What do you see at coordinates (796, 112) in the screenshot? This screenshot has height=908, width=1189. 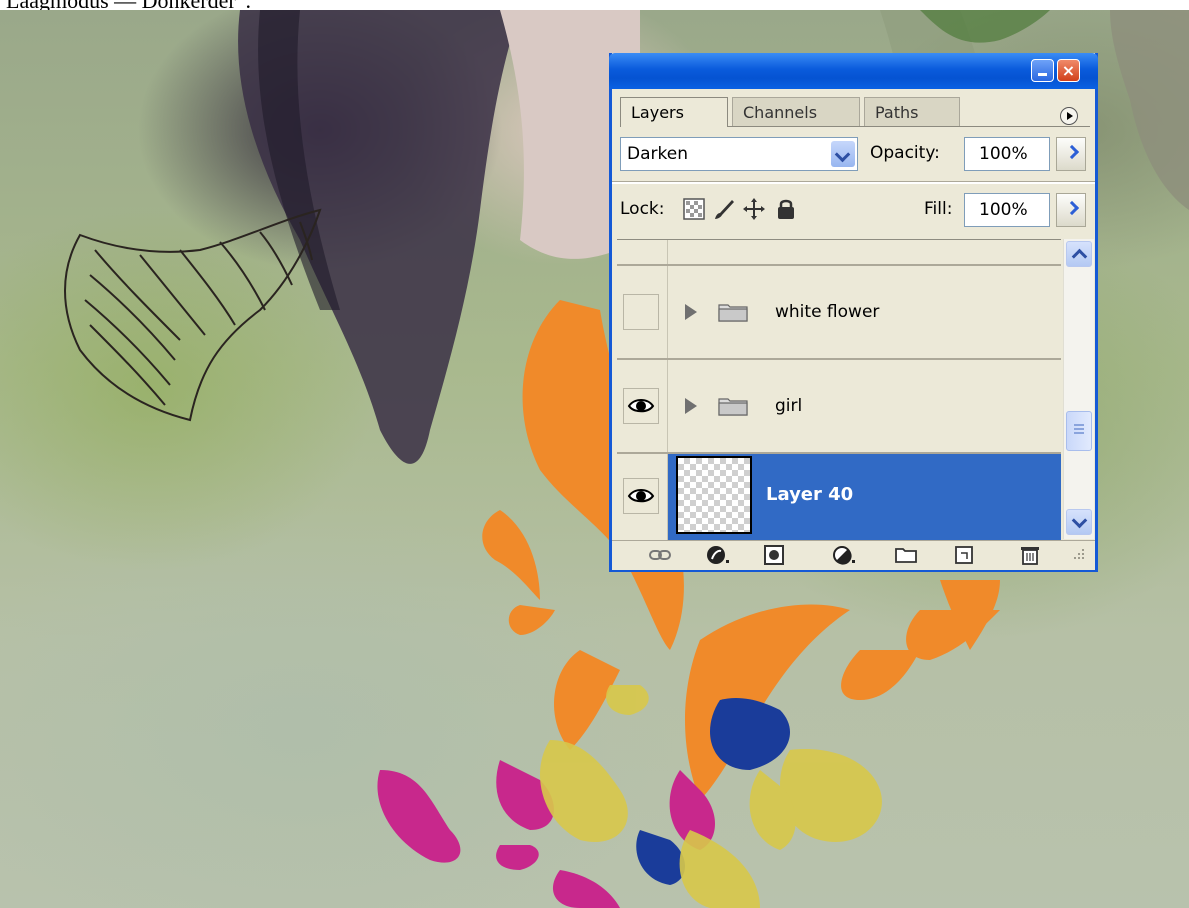 I see `tab-channels: Channels` at bounding box center [796, 112].